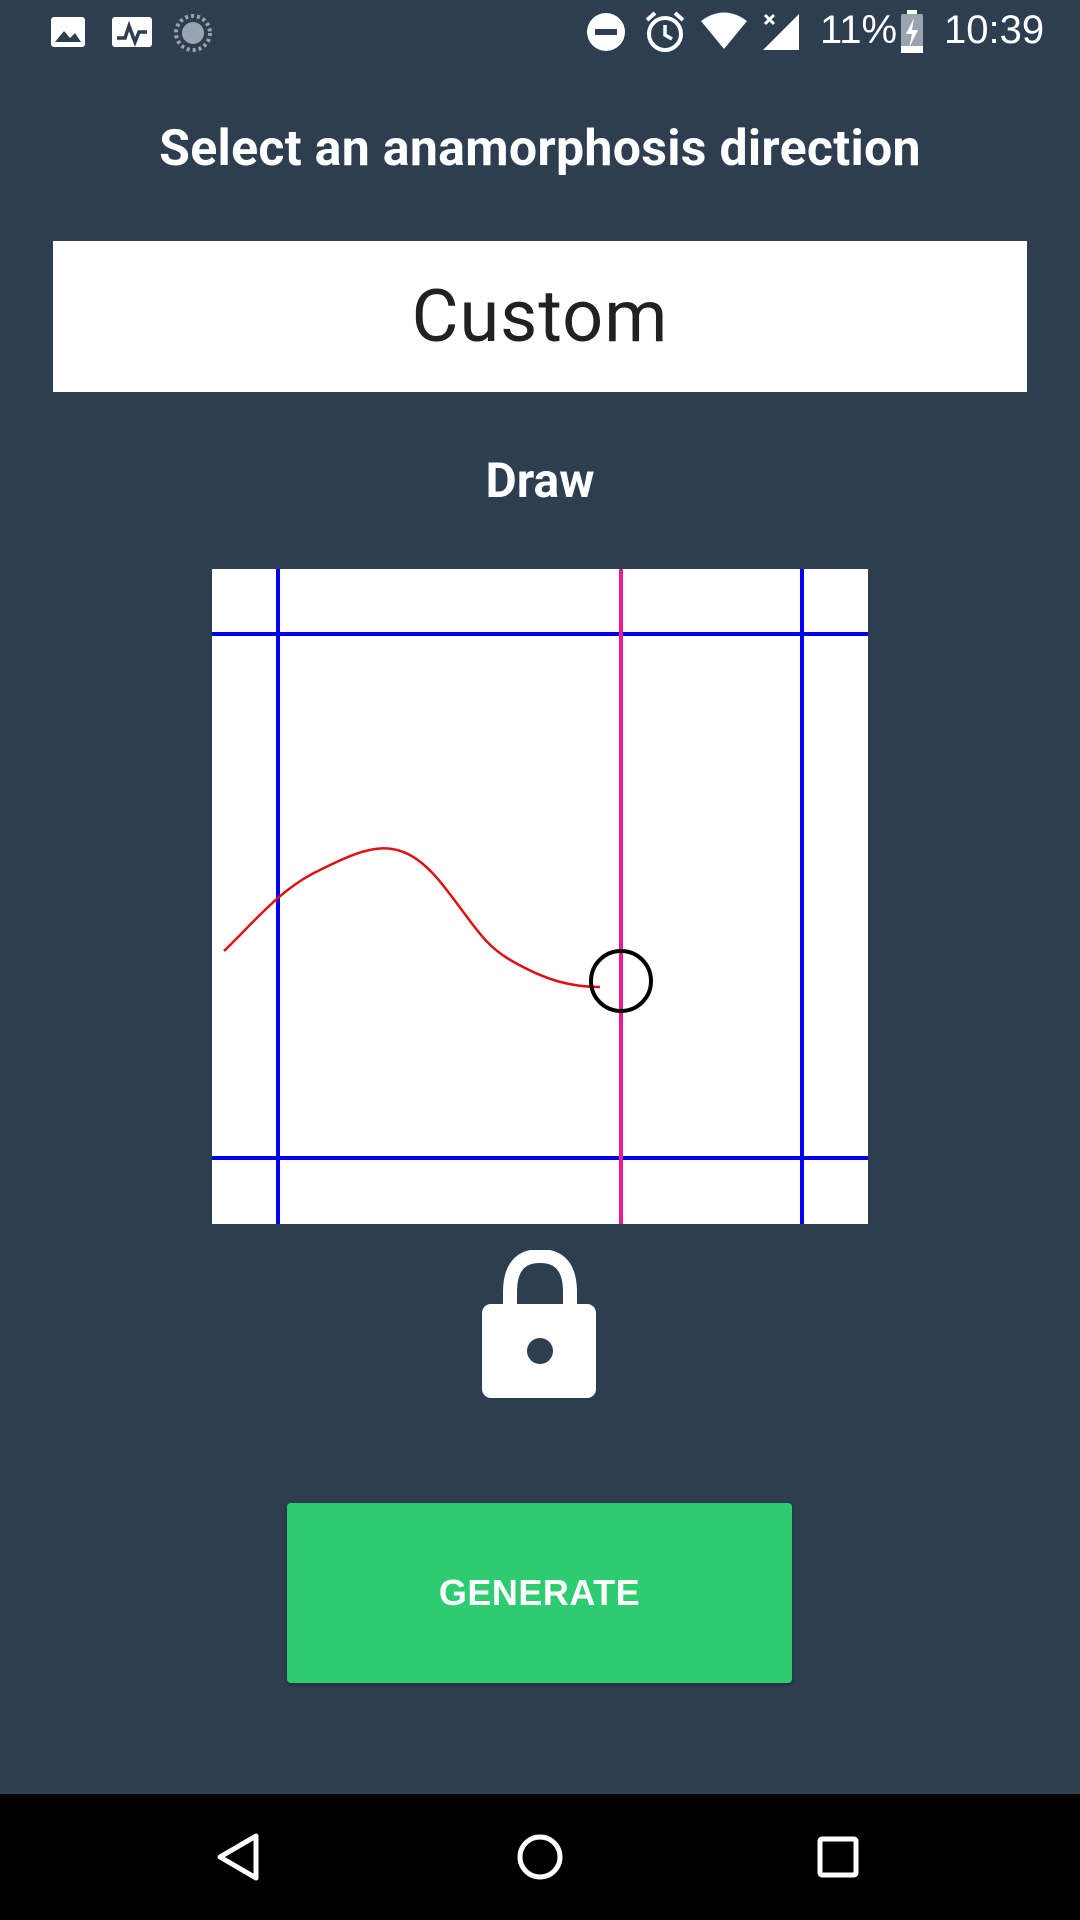 This screenshot has width=1080, height=1920. Describe the element at coordinates (838, 1857) in the screenshot. I see `recents-icon` at that location.